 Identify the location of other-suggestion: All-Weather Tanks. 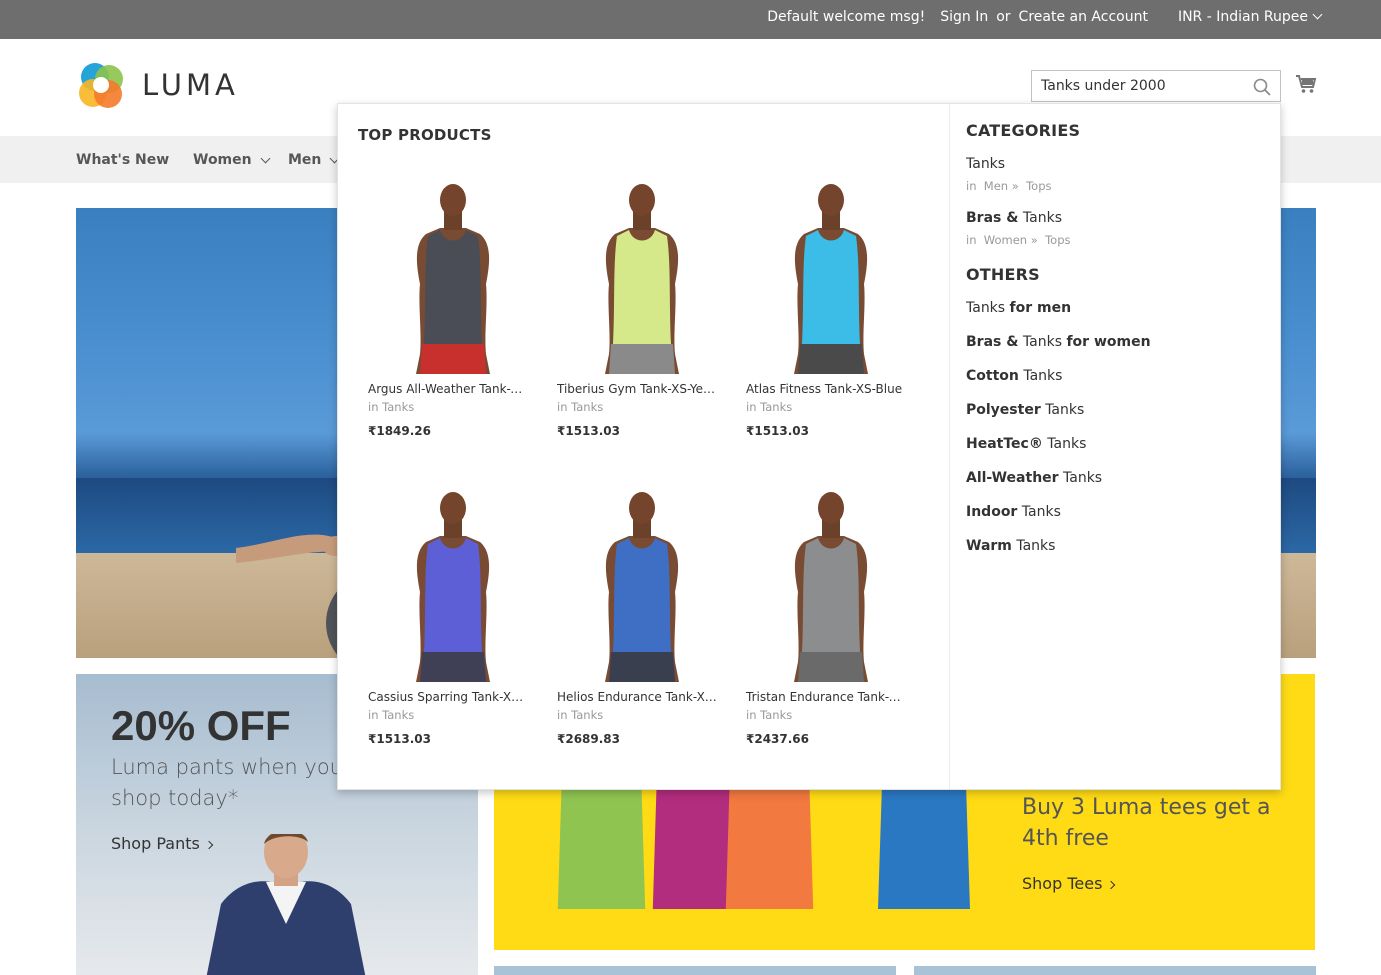
(1034, 478).